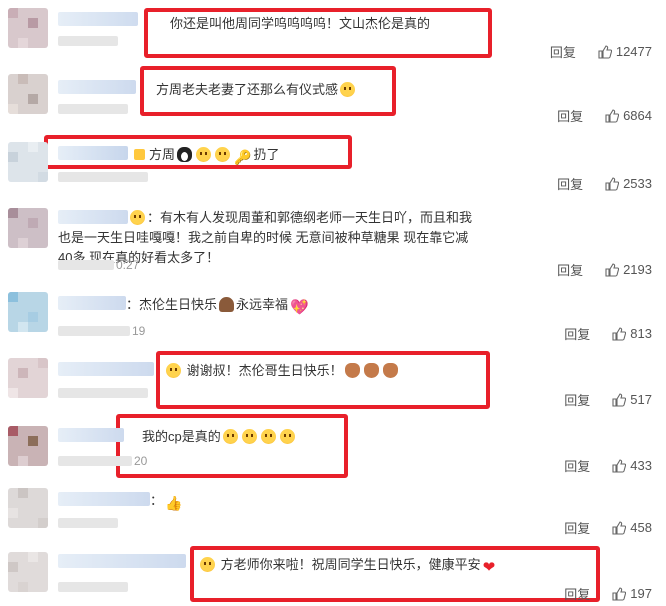 The width and height of the screenshot is (666, 606). I want to click on comment-item: ：杰伦生日快乐 永远幸福 💖 19 回复 813, so click(333, 318).